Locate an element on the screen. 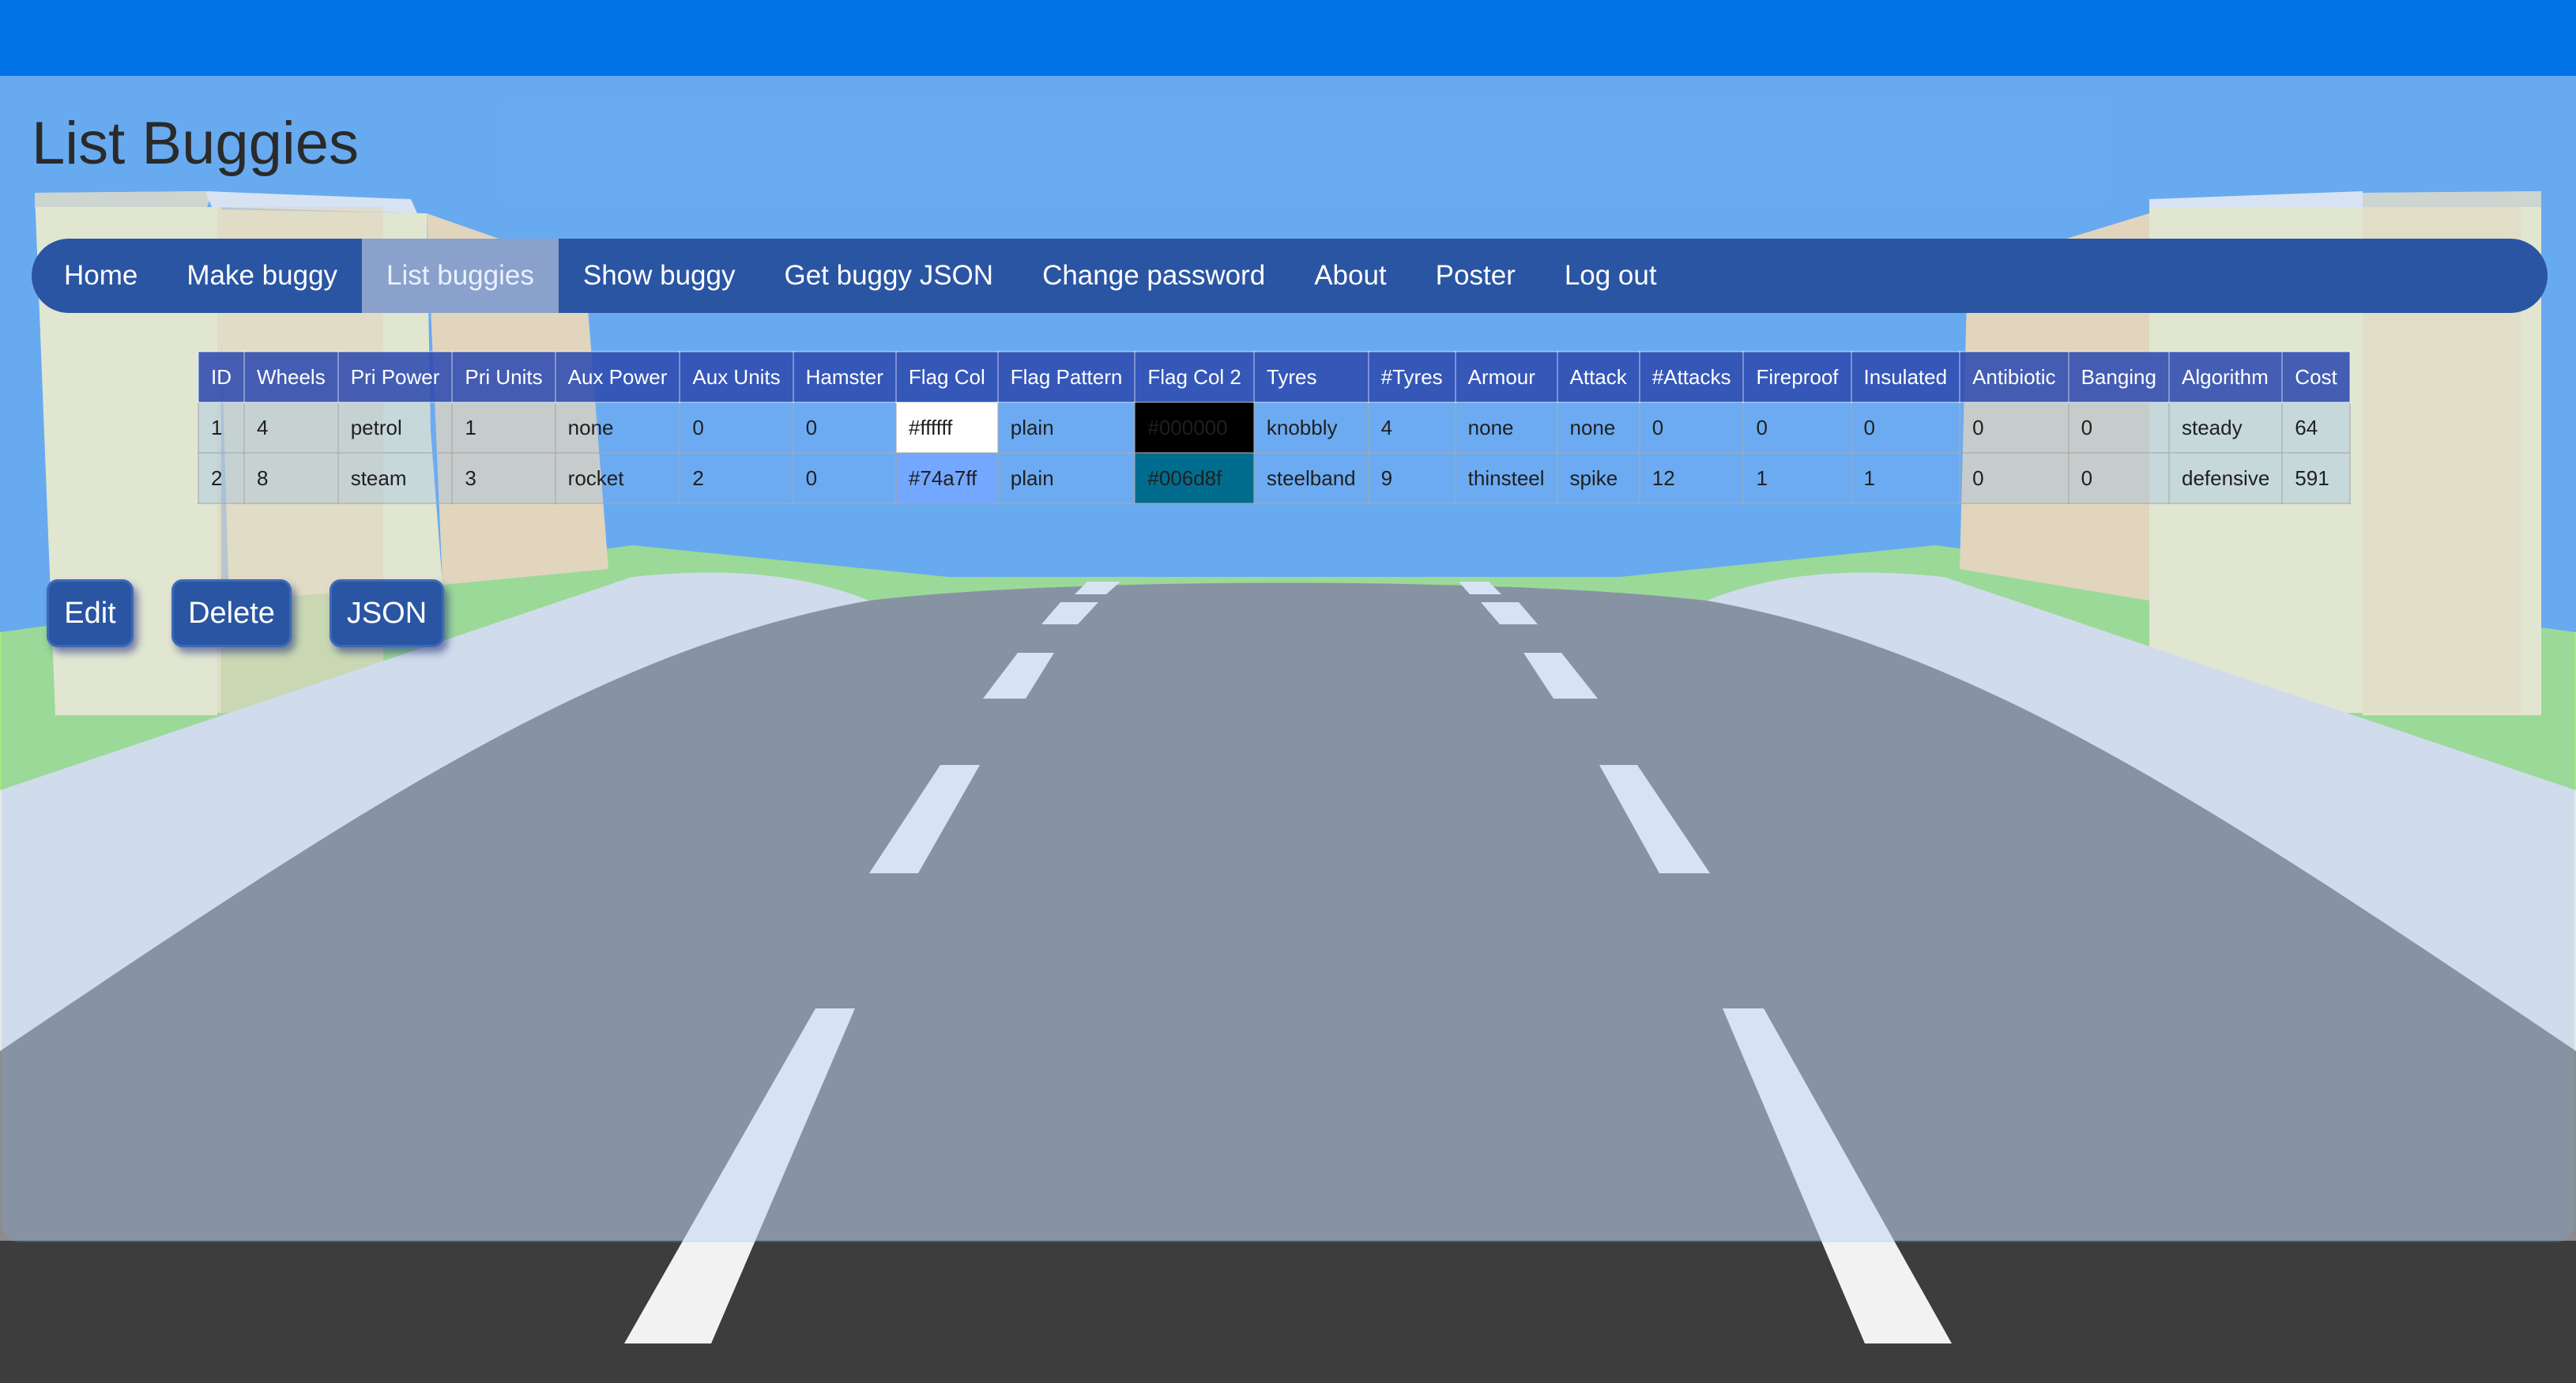  col-header-banging: Banging is located at coordinates (2118, 377).